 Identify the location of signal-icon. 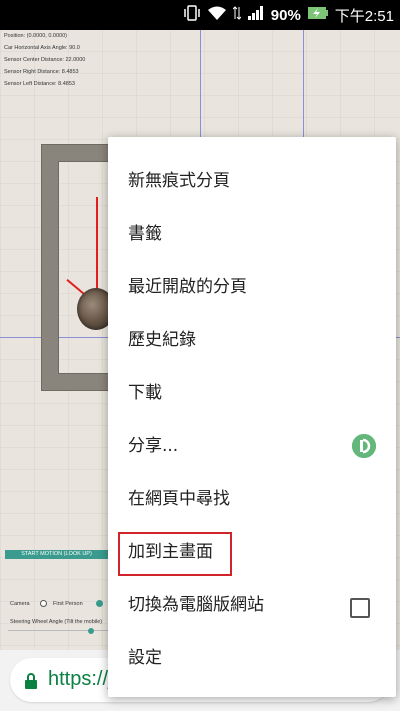
(256, 15).